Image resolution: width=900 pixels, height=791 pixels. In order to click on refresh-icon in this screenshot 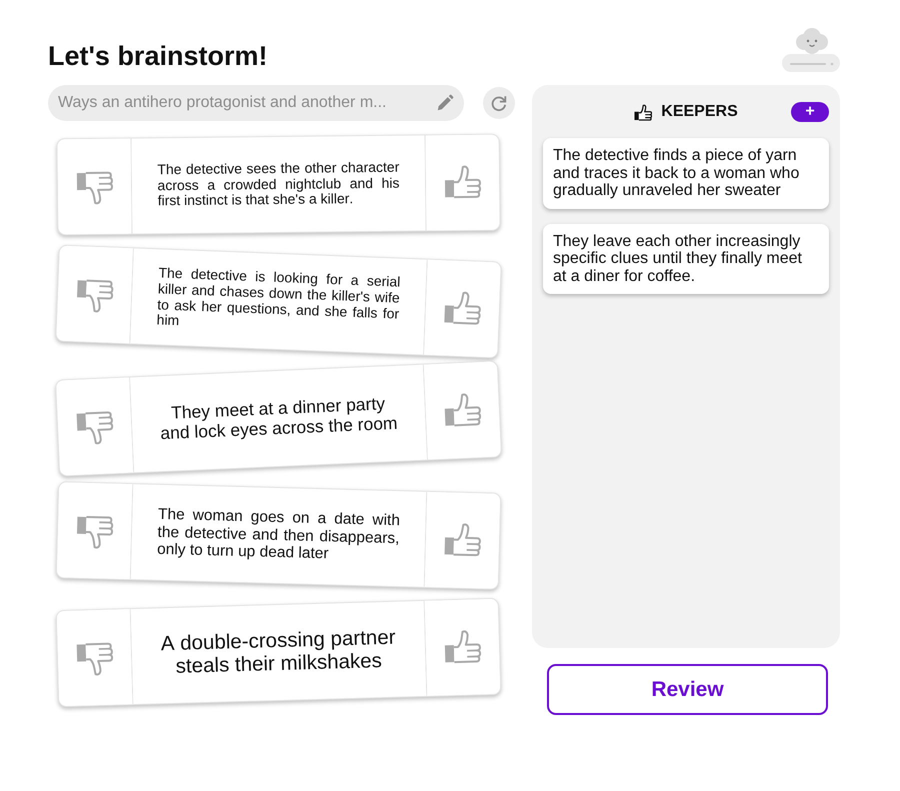, I will do `click(499, 103)`.